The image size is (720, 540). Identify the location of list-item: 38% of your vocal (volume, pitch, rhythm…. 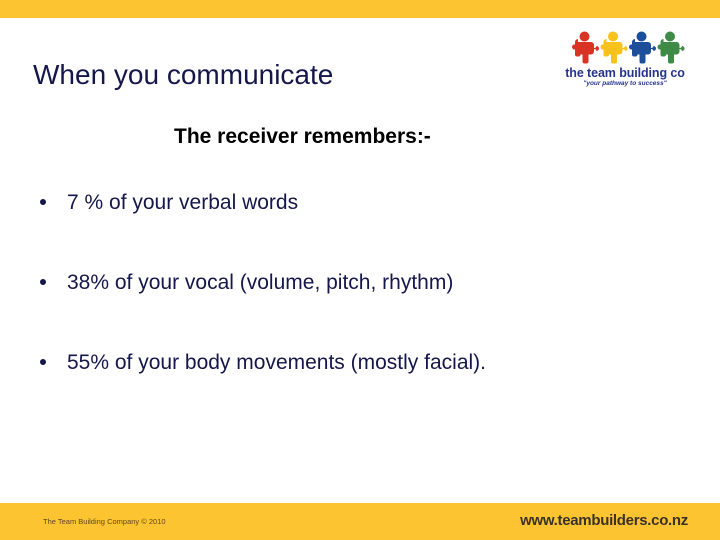
(361, 310).